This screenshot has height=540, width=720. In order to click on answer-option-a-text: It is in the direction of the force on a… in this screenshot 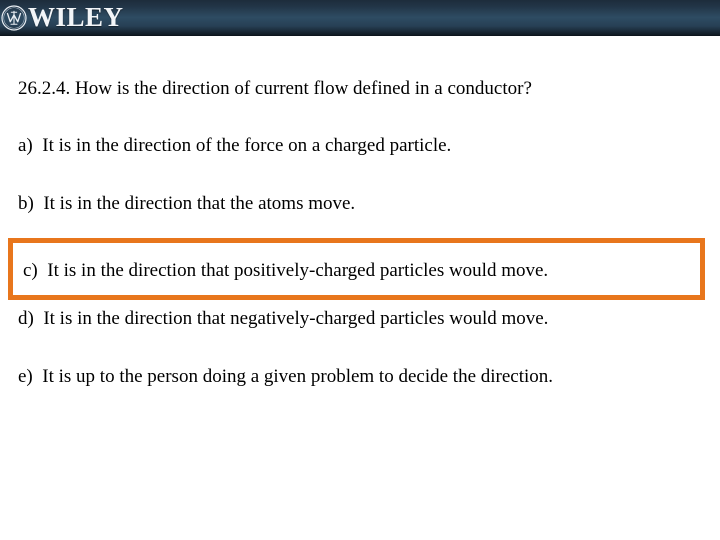, I will do `click(247, 145)`.